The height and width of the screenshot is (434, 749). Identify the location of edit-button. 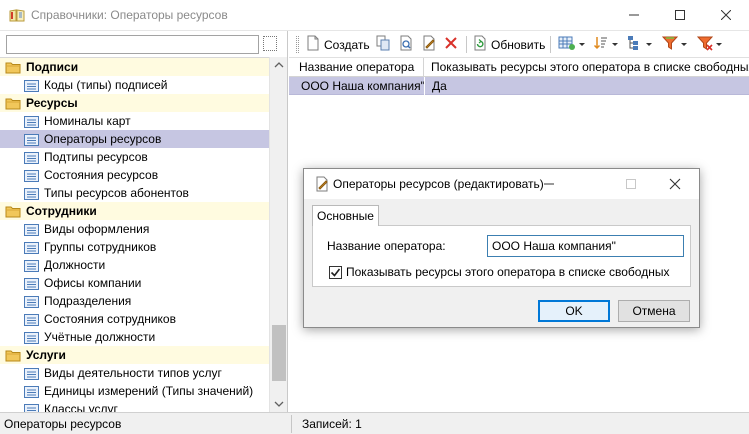
(429, 44).